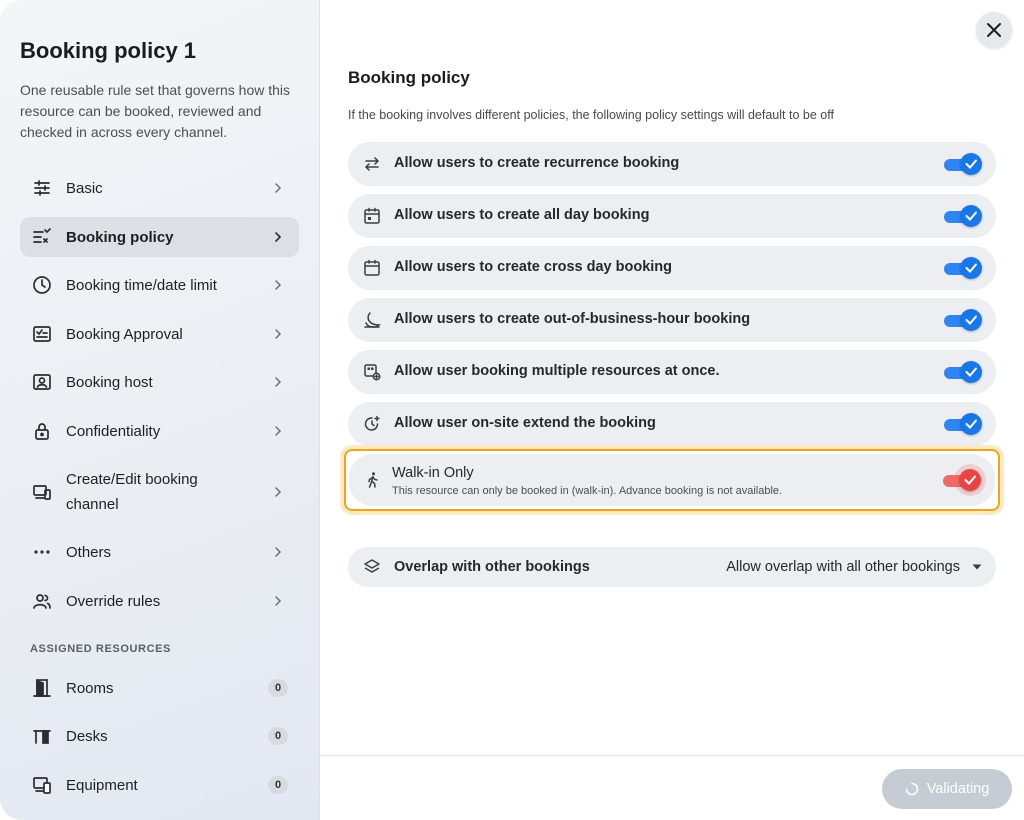 The width and height of the screenshot is (1024, 820). What do you see at coordinates (42, 785) in the screenshot?
I see `equipment-icon` at bounding box center [42, 785].